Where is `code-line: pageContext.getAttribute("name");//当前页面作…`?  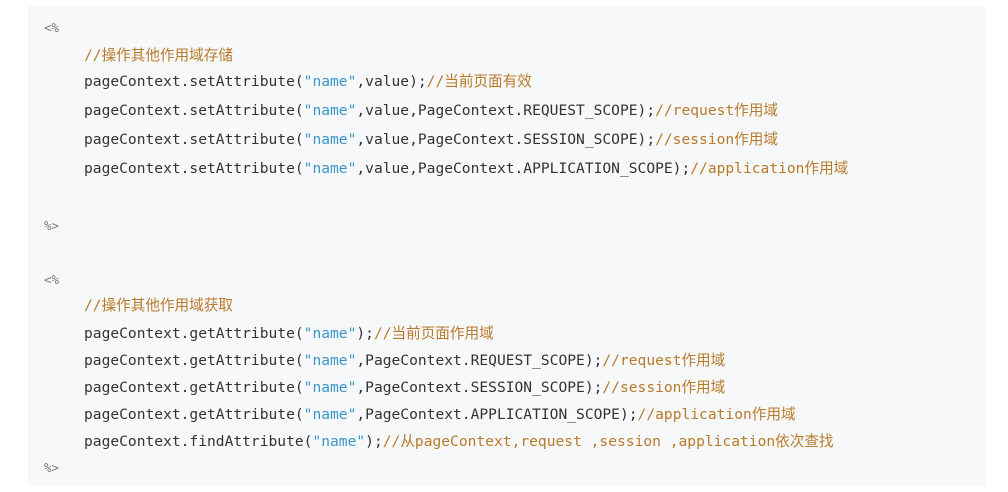 code-line: pageContext.getAttribute("name");//当前页面作… is located at coordinates (289, 333).